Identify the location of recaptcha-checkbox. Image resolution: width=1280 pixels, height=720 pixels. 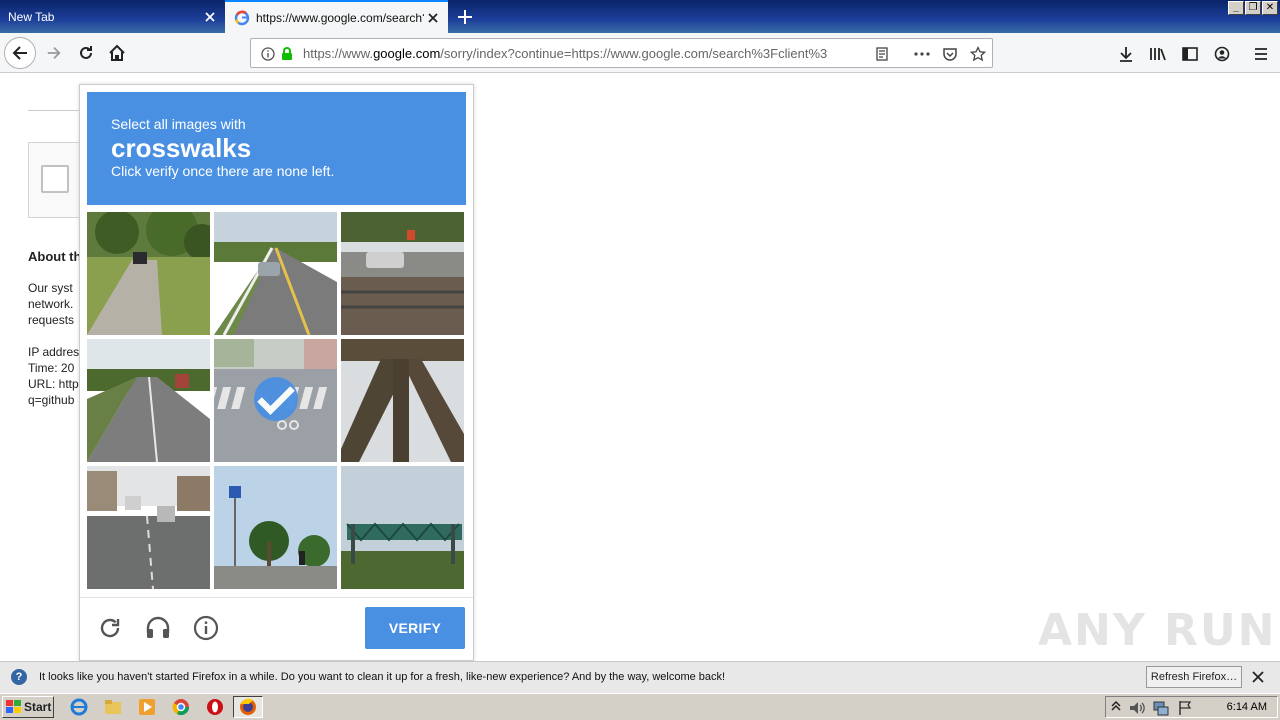
(55, 179).